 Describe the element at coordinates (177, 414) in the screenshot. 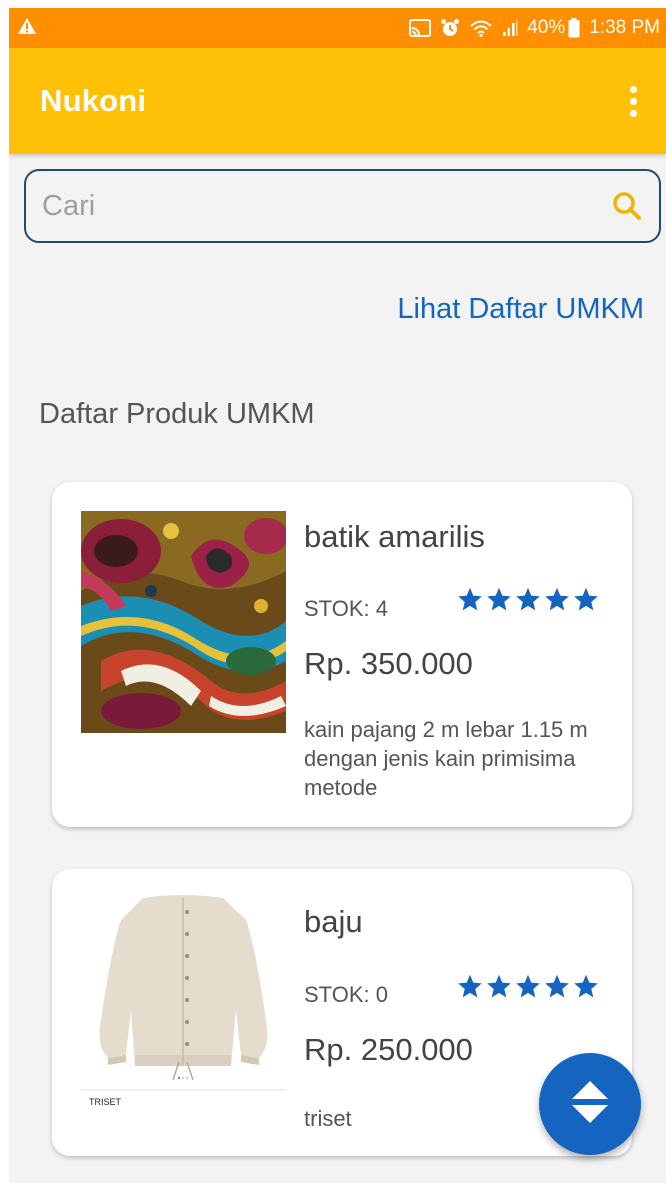

I see `section-title: Daftar Produk UMKM` at that location.